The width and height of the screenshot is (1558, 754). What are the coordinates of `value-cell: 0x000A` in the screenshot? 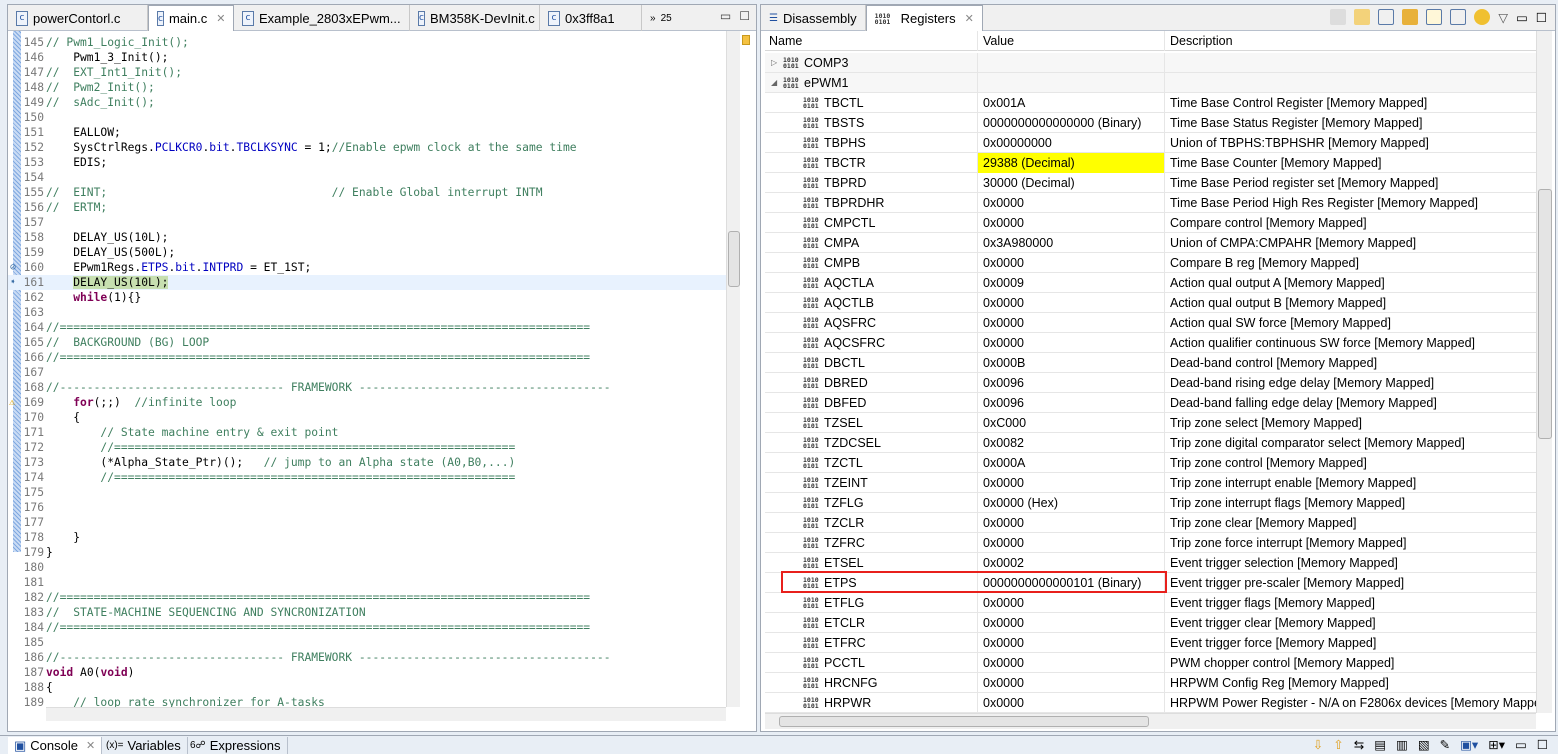 It's located at (1071, 462).